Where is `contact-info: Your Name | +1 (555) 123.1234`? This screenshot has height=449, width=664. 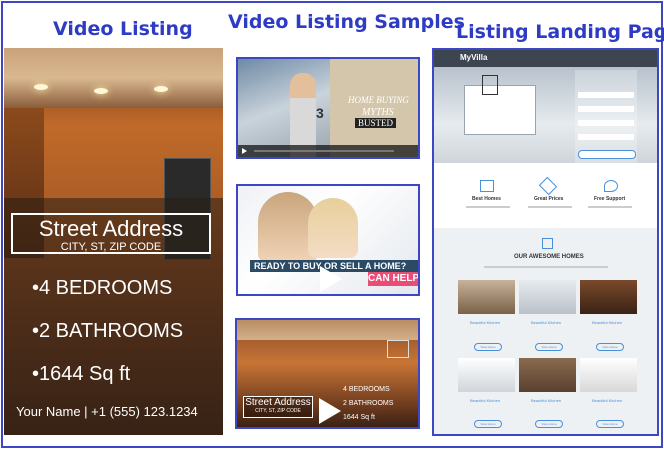 contact-info: Your Name | +1 (555) 123.1234 is located at coordinates (107, 411).